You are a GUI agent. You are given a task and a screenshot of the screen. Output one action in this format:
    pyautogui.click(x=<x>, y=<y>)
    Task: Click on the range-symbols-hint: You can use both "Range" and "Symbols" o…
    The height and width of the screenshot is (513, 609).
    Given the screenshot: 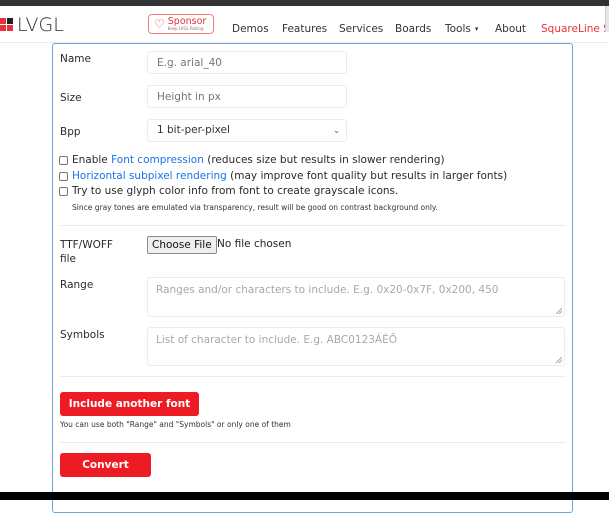 What is the action you would take?
    pyautogui.click(x=175, y=424)
    